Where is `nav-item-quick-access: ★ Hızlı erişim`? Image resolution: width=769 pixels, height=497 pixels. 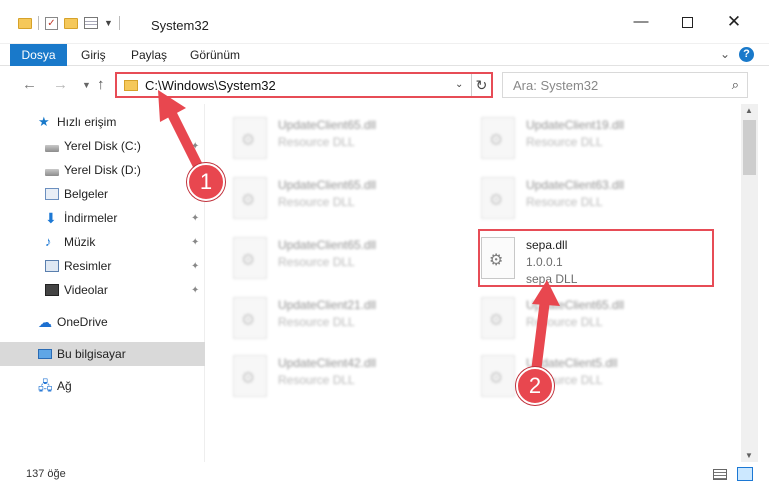
nav-item-quick-access: ★ Hızlı erişim is located at coordinates (102, 122).